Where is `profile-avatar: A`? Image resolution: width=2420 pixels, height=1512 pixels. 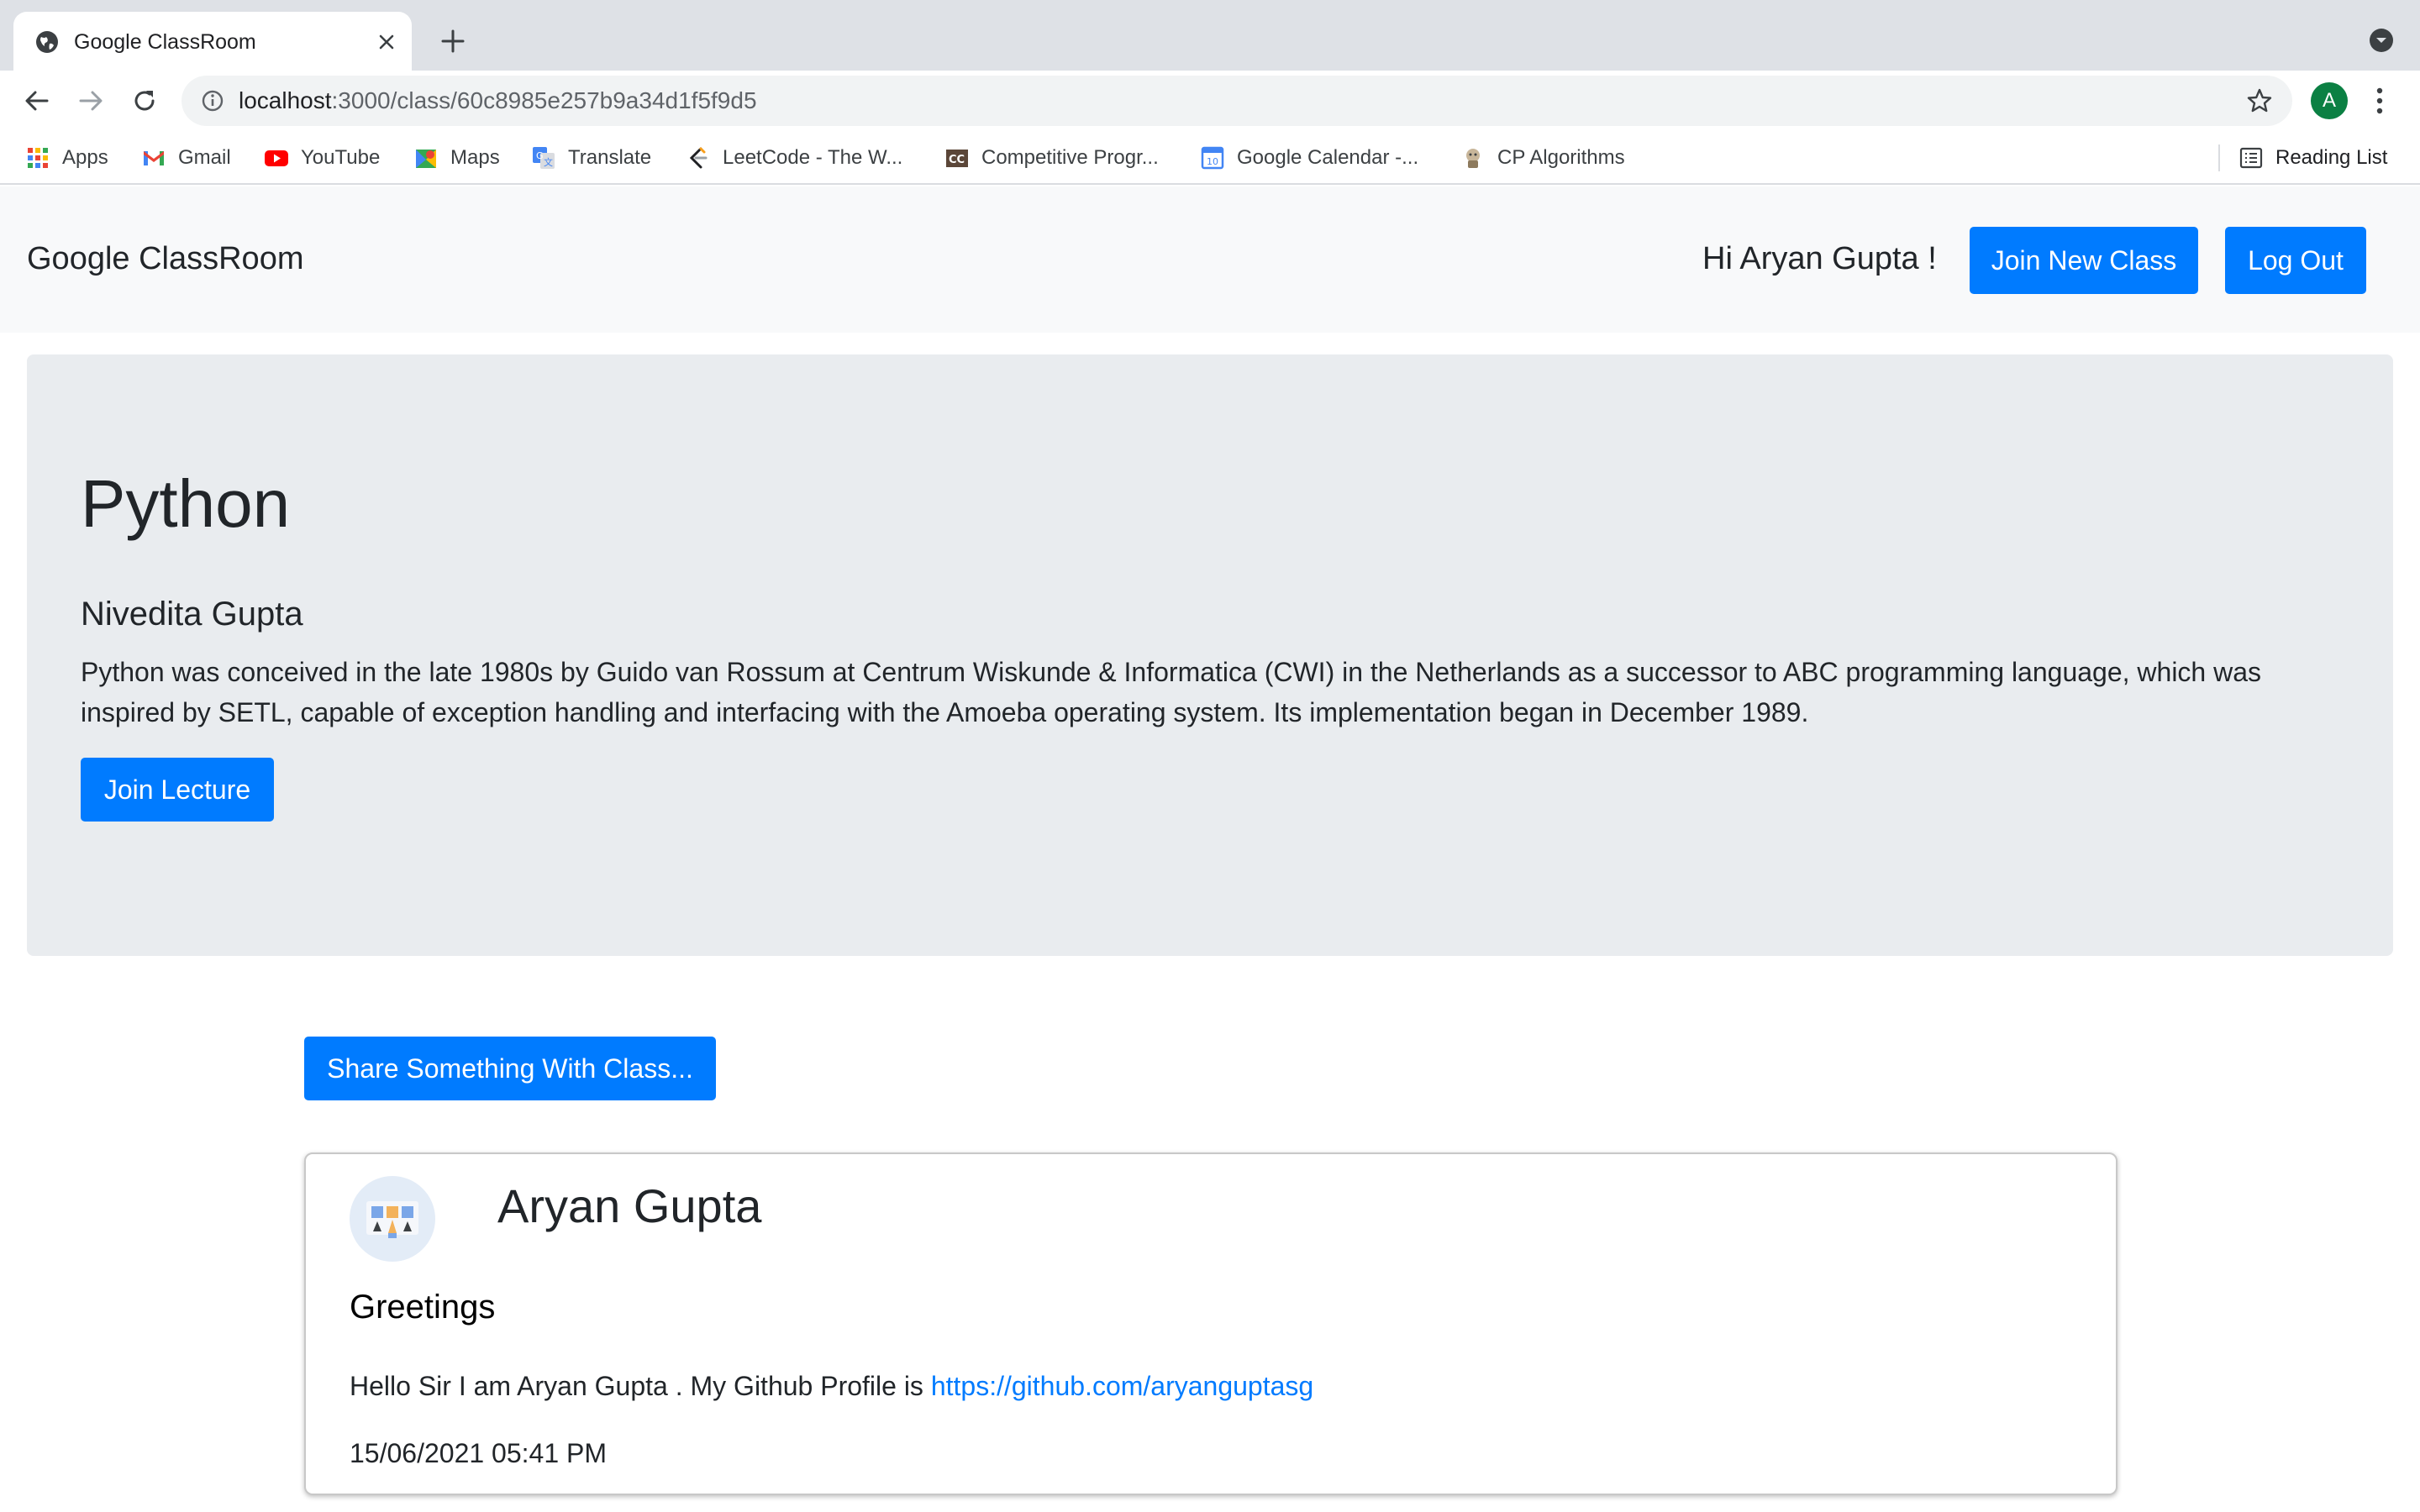
profile-avatar: A is located at coordinates (2329, 100).